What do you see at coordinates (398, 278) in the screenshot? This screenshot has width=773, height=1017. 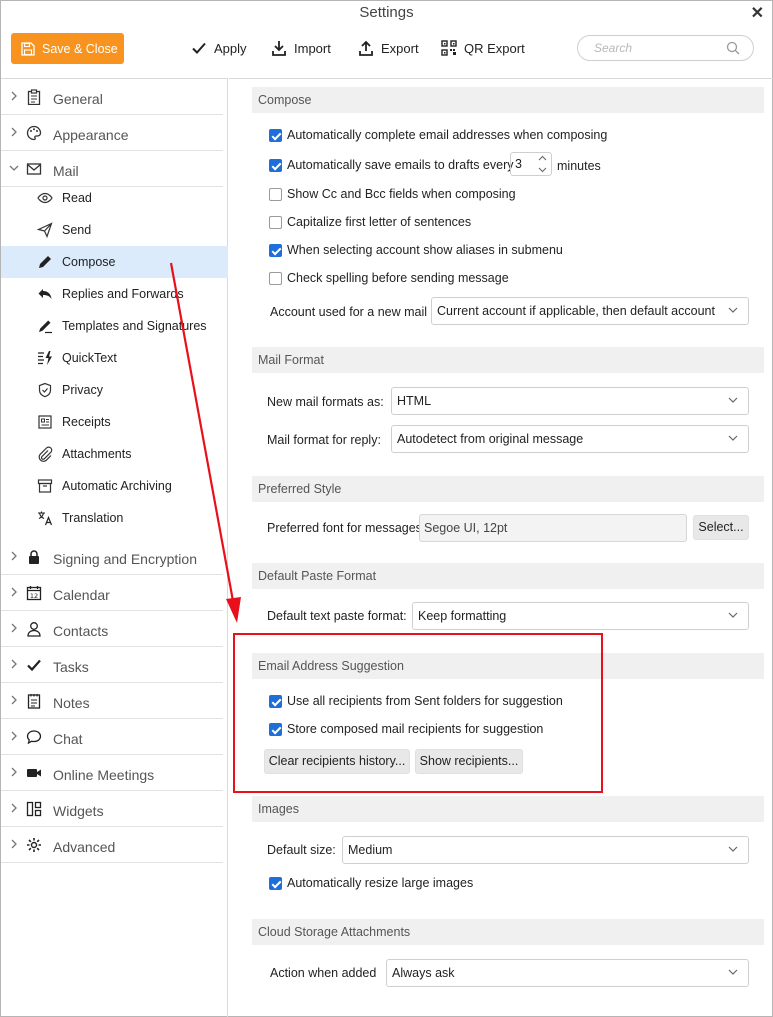 I see `spelling-label: Check spelling before sending message` at bounding box center [398, 278].